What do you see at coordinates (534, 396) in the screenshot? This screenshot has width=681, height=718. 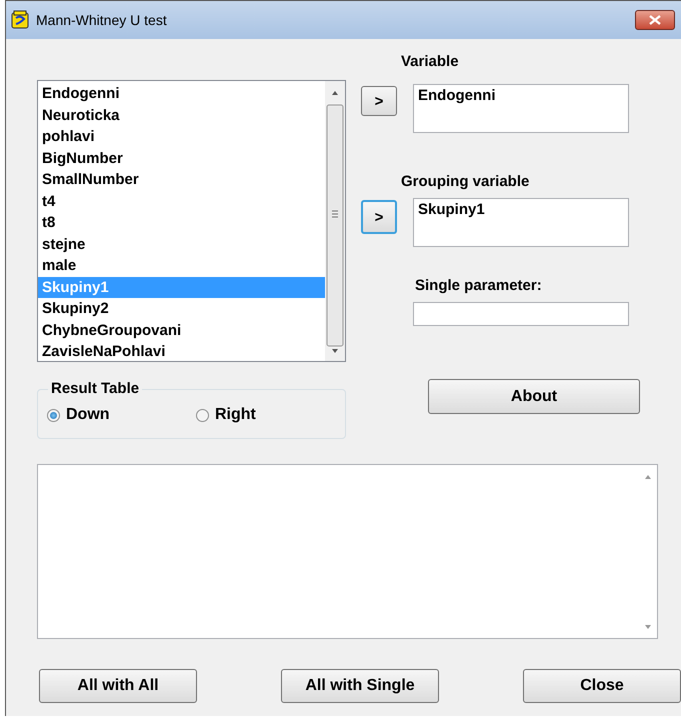 I see `about-button: About` at bounding box center [534, 396].